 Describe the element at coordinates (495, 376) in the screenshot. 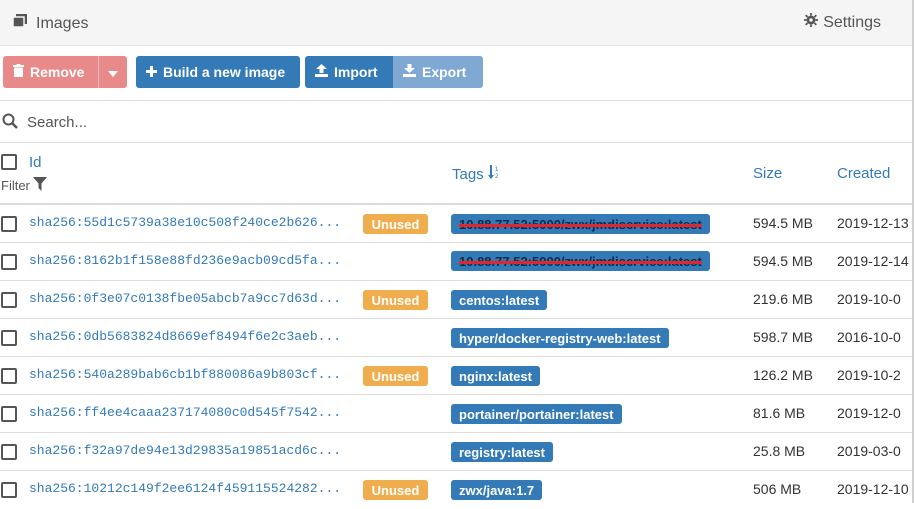

I see `image-tag: nginx:latest` at that location.